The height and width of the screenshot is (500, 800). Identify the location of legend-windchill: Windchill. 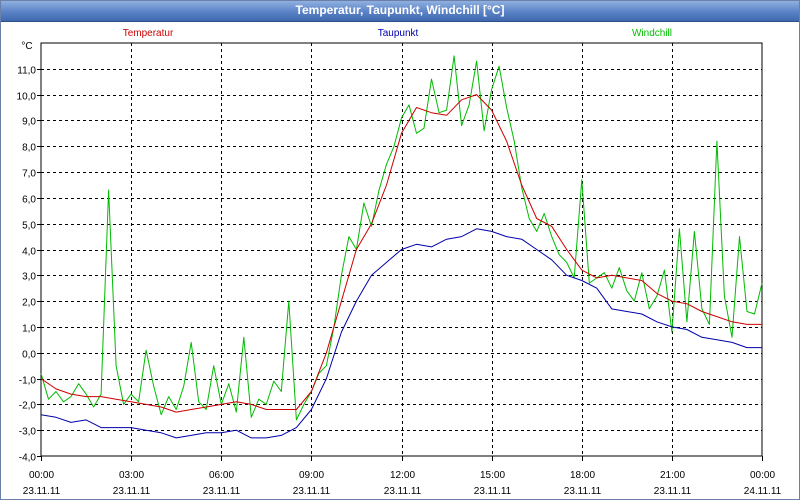
(652, 33).